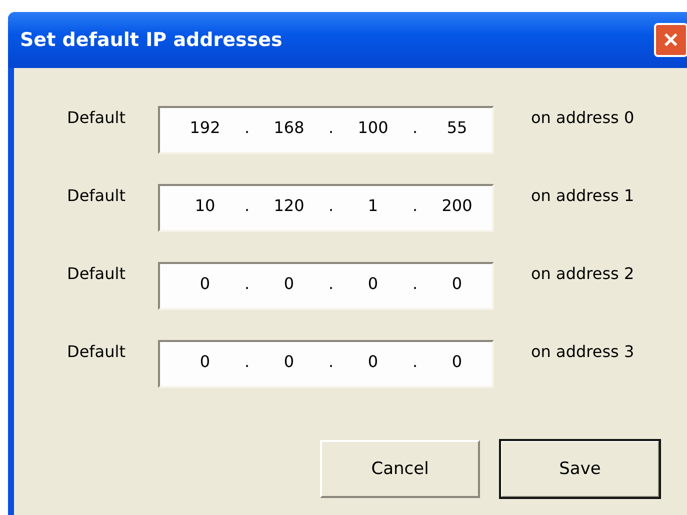 Image resolution: width=687 pixels, height=515 pixels. What do you see at coordinates (582, 273) in the screenshot?
I see `address-label: on address 2` at bounding box center [582, 273].